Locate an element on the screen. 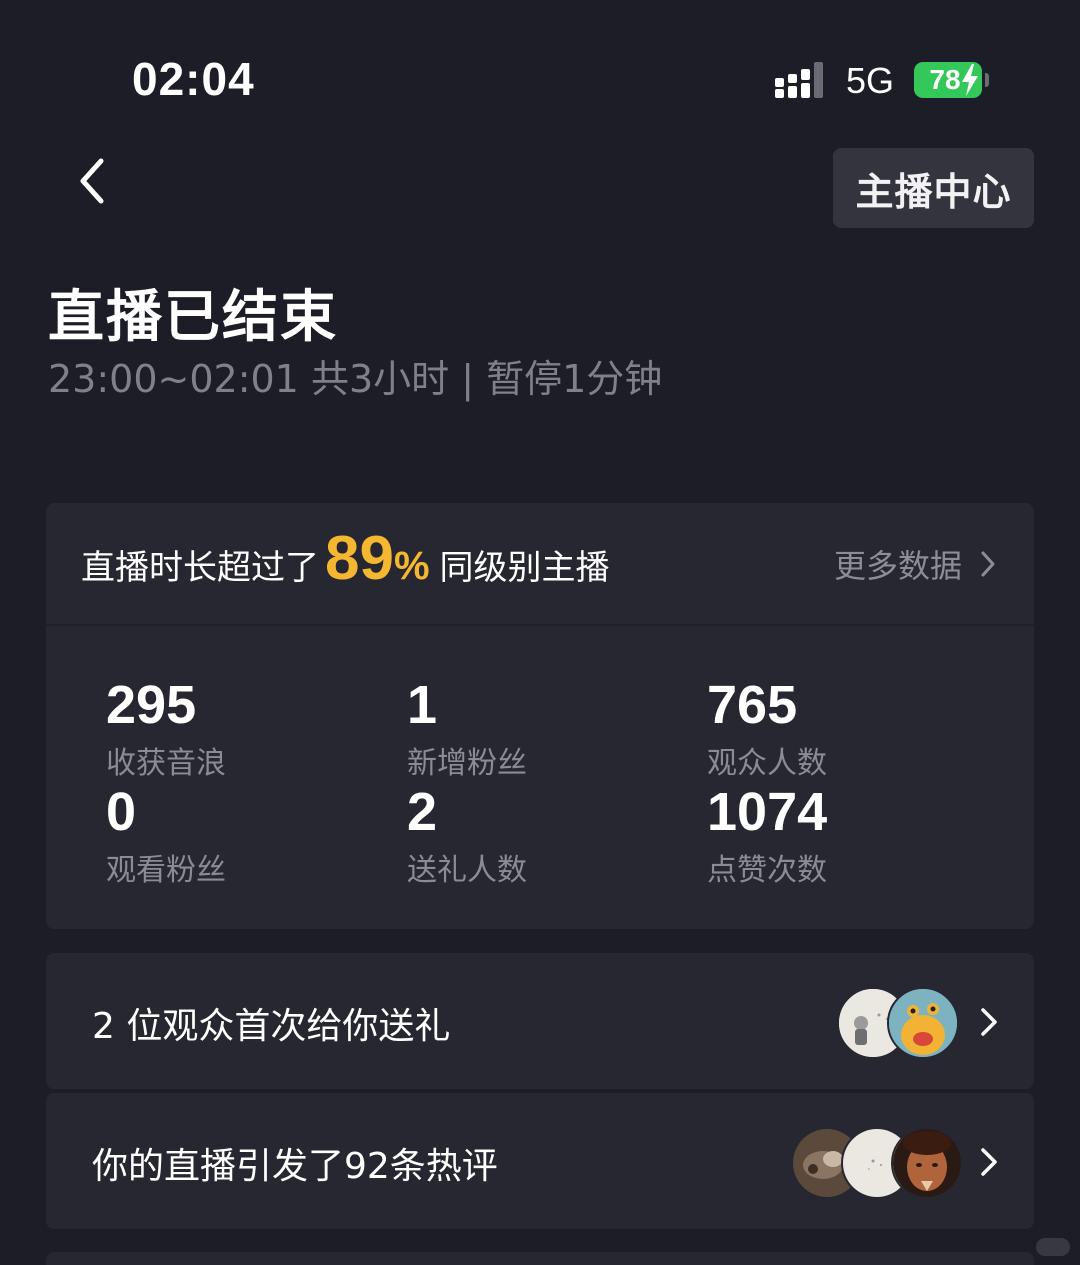 Image resolution: width=1080 pixels, height=1265 pixels. more-data-link: 更多数据 is located at coordinates (915, 564).